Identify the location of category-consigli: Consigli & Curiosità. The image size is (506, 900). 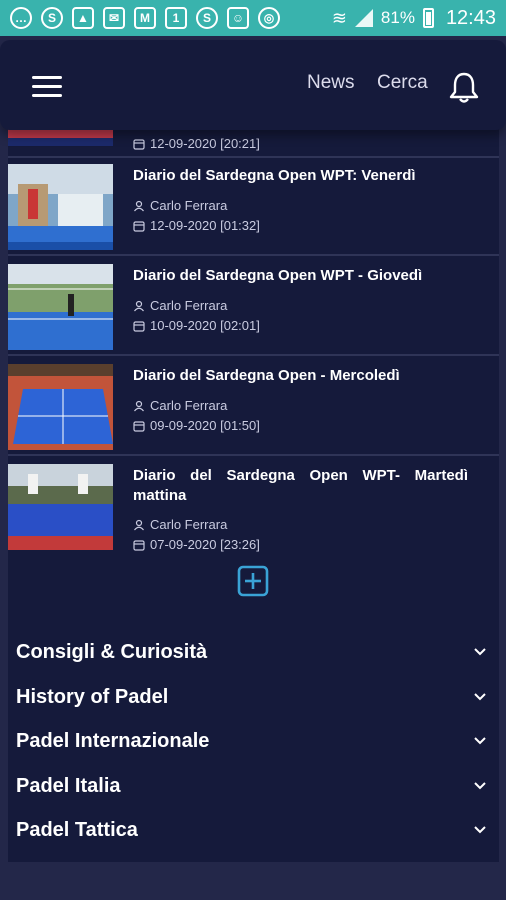
(253, 653).